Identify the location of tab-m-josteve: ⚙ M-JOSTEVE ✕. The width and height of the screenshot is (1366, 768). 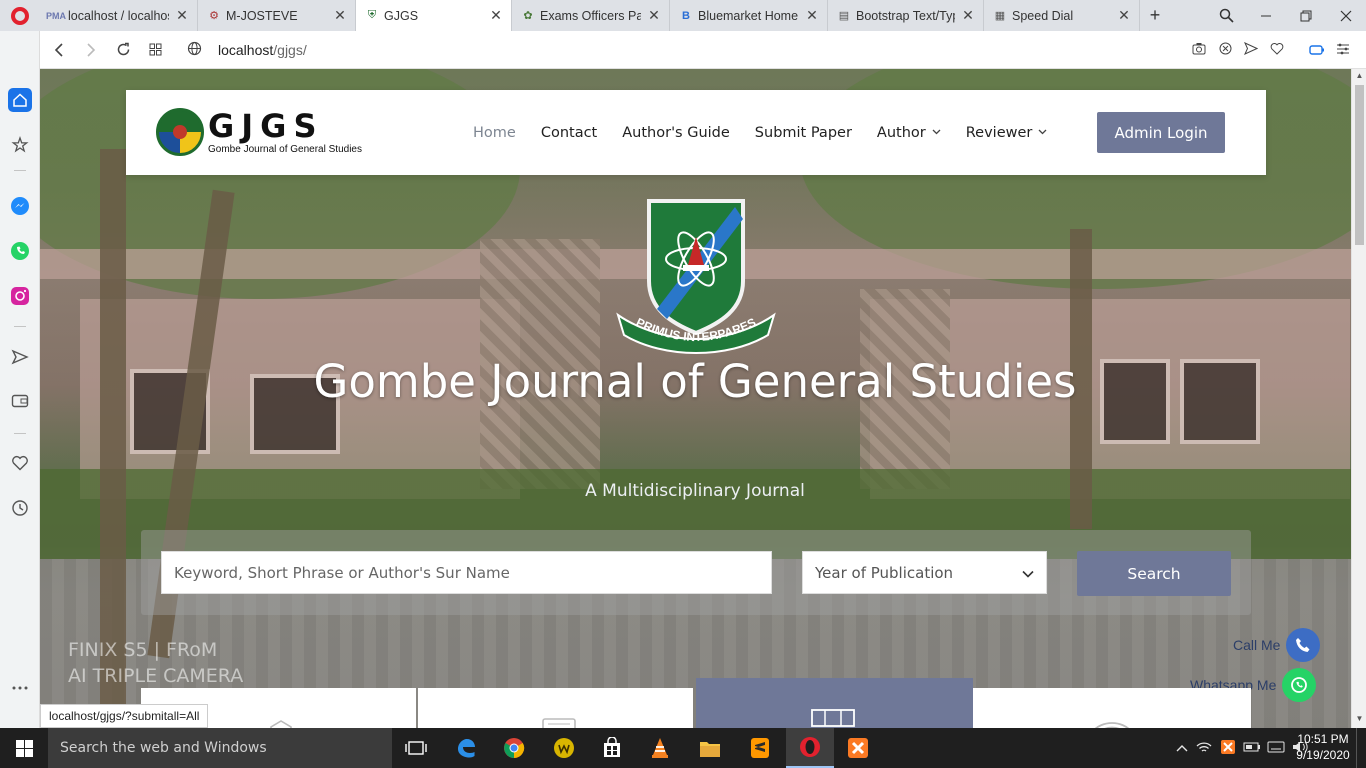
(277, 15).